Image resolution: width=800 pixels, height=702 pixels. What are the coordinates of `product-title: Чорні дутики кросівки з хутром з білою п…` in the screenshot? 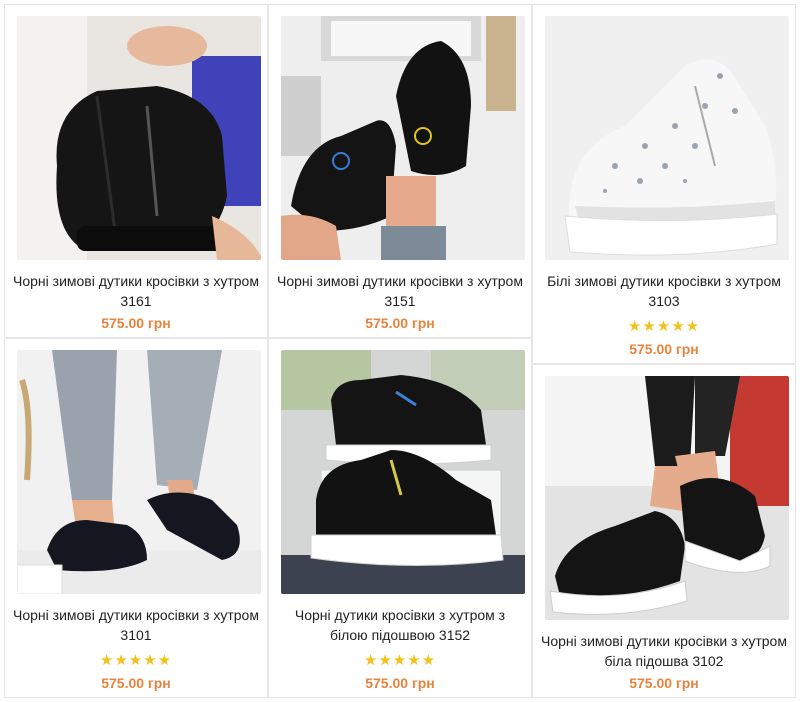 It's located at (400, 625).